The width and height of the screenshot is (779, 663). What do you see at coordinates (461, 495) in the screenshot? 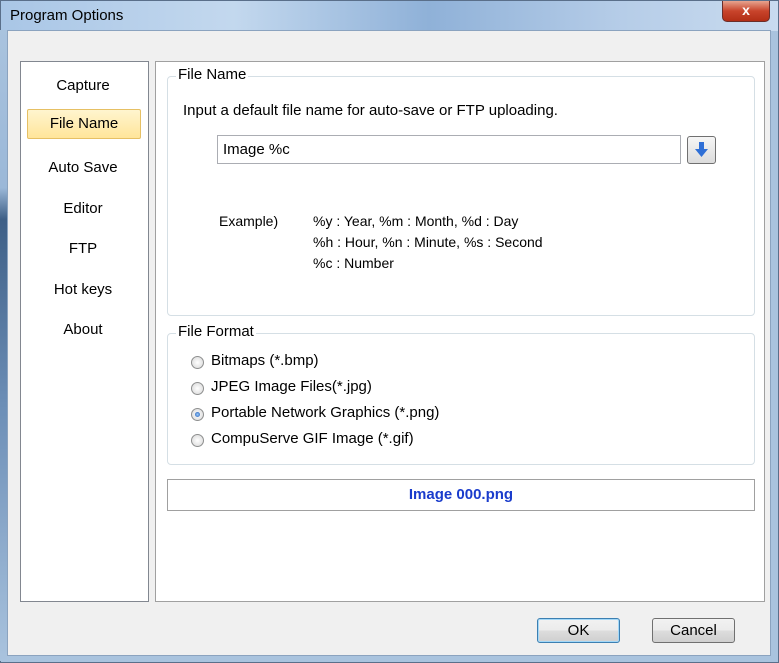
I see `filename-preview: Image 000.png` at bounding box center [461, 495].